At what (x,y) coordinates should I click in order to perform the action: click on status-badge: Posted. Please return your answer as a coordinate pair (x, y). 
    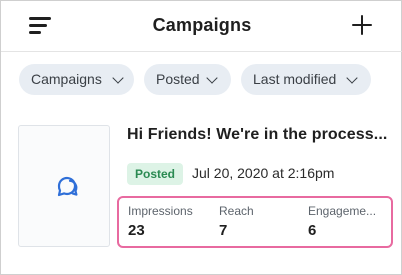
    Looking at the image, I should click on (155, 174).